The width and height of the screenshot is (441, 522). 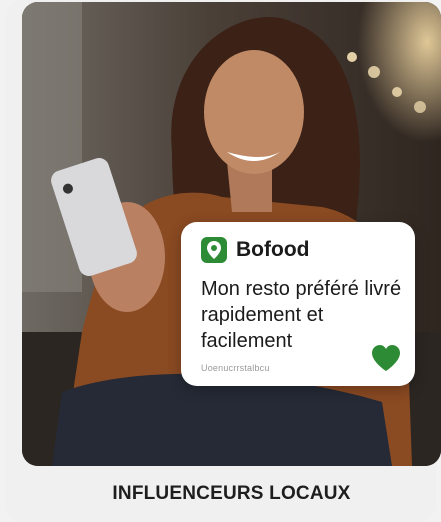 I want to click on brand-row: Bofood, so click(x=255, y=250).